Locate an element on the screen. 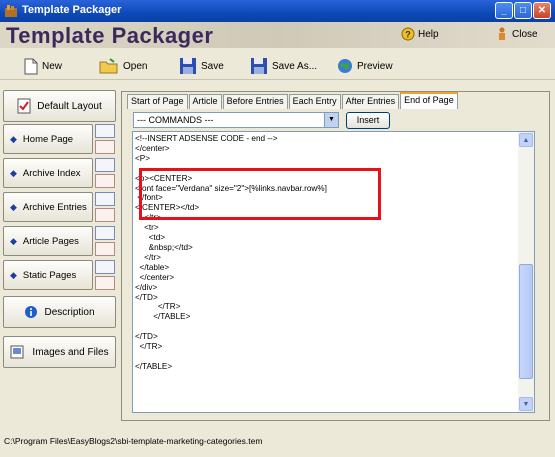  toolbar: New Open Save Save As... Preview is located at coordinates (277, 65).